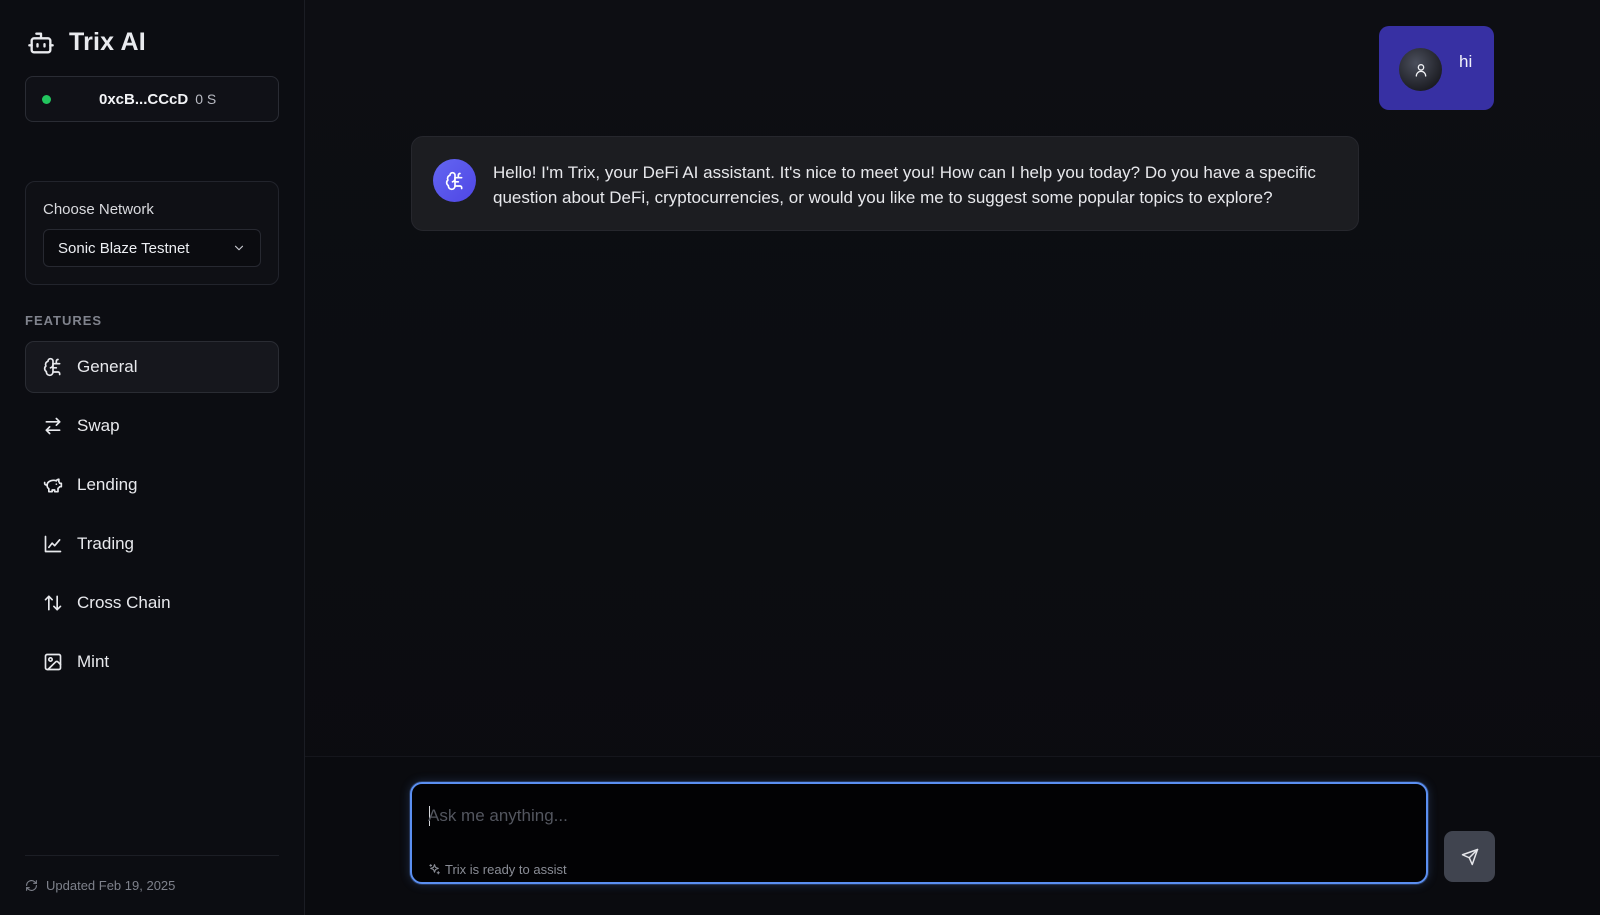 The image size is (1600, 915). Describe the element at coordinates (107, 484) in the screenshot. I see `sidebar-item-label: Lending` at that location.